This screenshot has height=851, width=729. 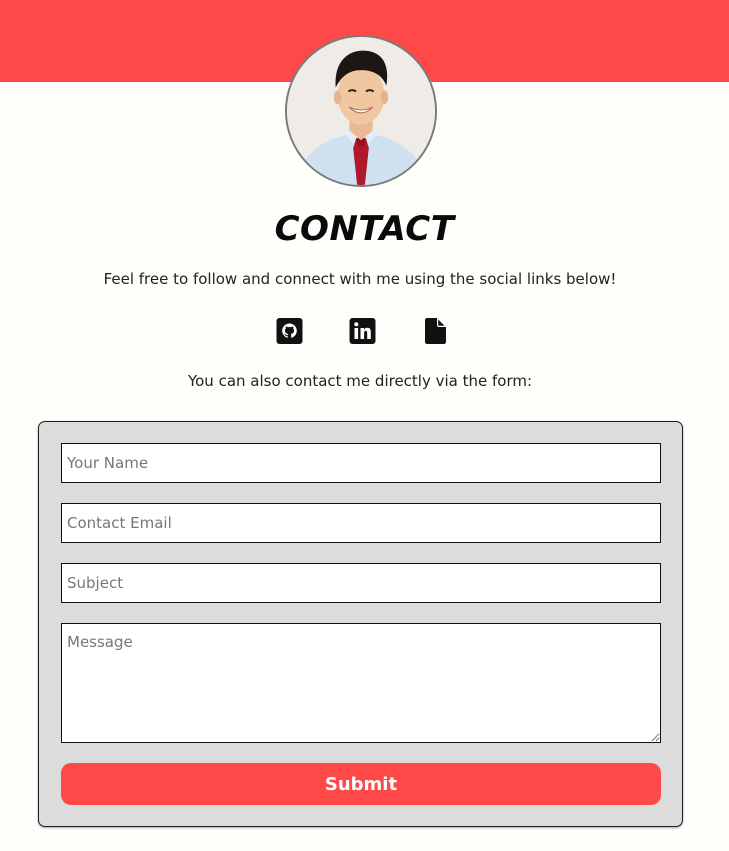 What do you see at coordinates (361, 784) in the screenshot?
I see `submit-button: Submit` at bounding box center [361, 784].